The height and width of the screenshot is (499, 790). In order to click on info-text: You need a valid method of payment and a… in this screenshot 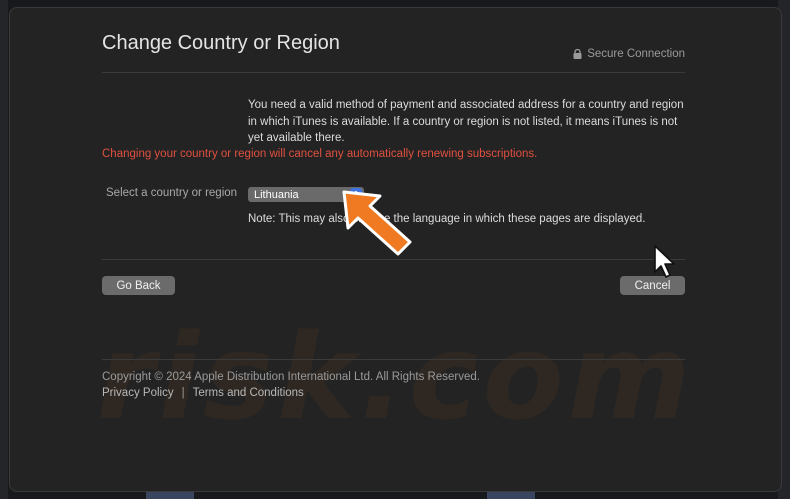, I will do `click(466, 121)`.